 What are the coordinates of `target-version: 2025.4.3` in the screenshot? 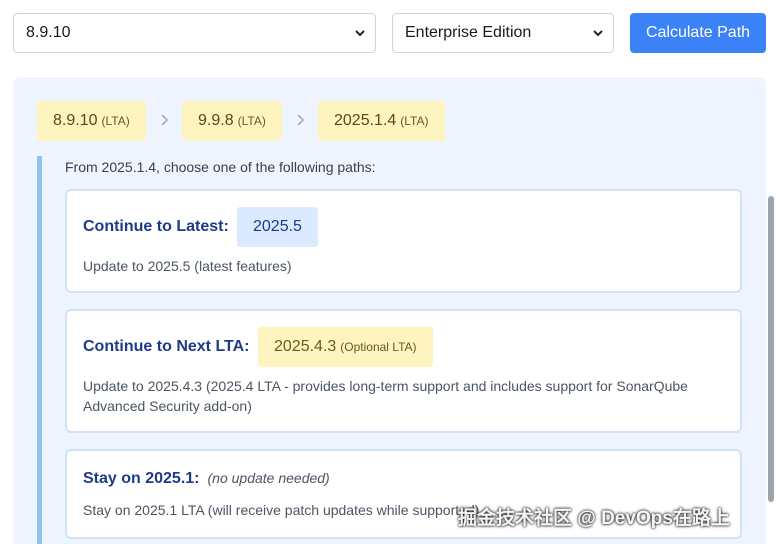 It's located at (305, 346).